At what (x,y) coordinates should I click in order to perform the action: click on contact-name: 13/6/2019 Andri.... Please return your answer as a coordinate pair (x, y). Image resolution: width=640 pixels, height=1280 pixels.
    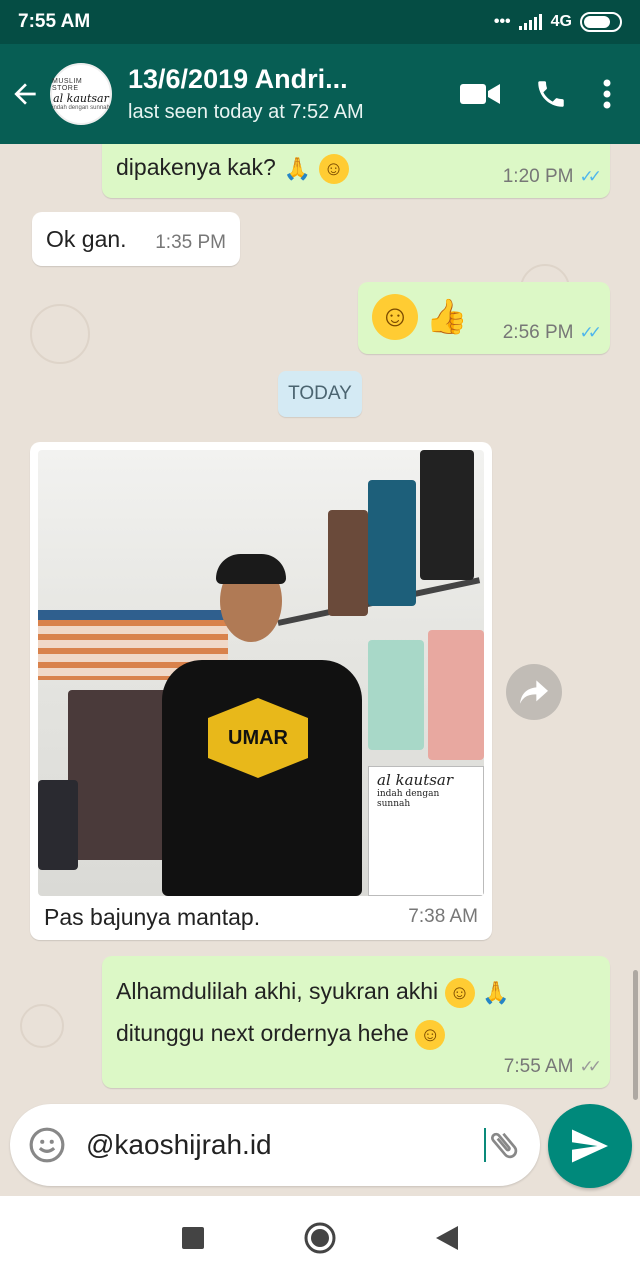
    Looking at the image, I should click on (238, 79).